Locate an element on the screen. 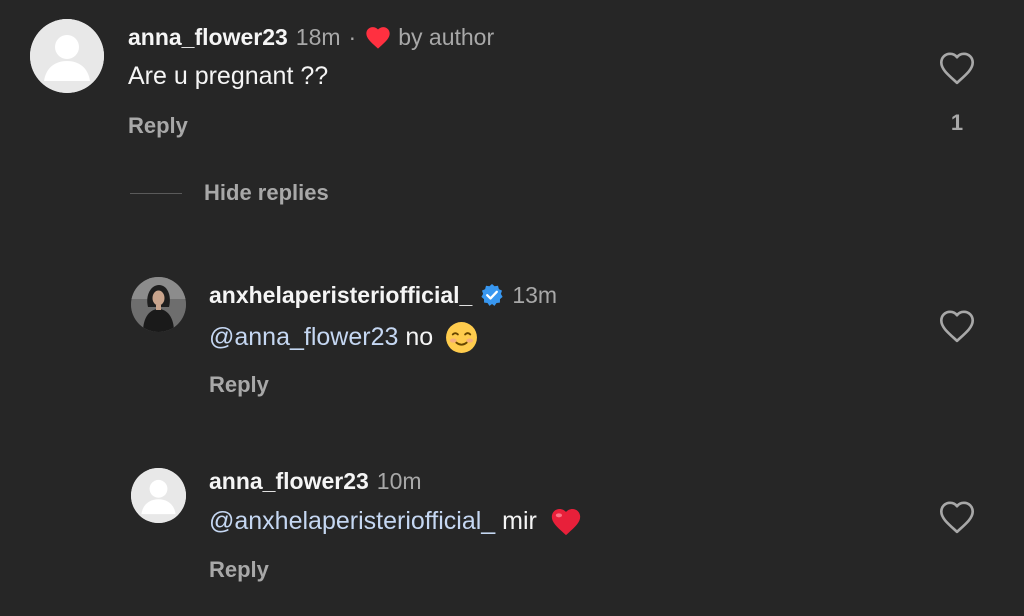 This screenshot has height=616, width=1024. reply-text: @anxhelaperisteriofficial_ mir is located at coordinates (396, 521).